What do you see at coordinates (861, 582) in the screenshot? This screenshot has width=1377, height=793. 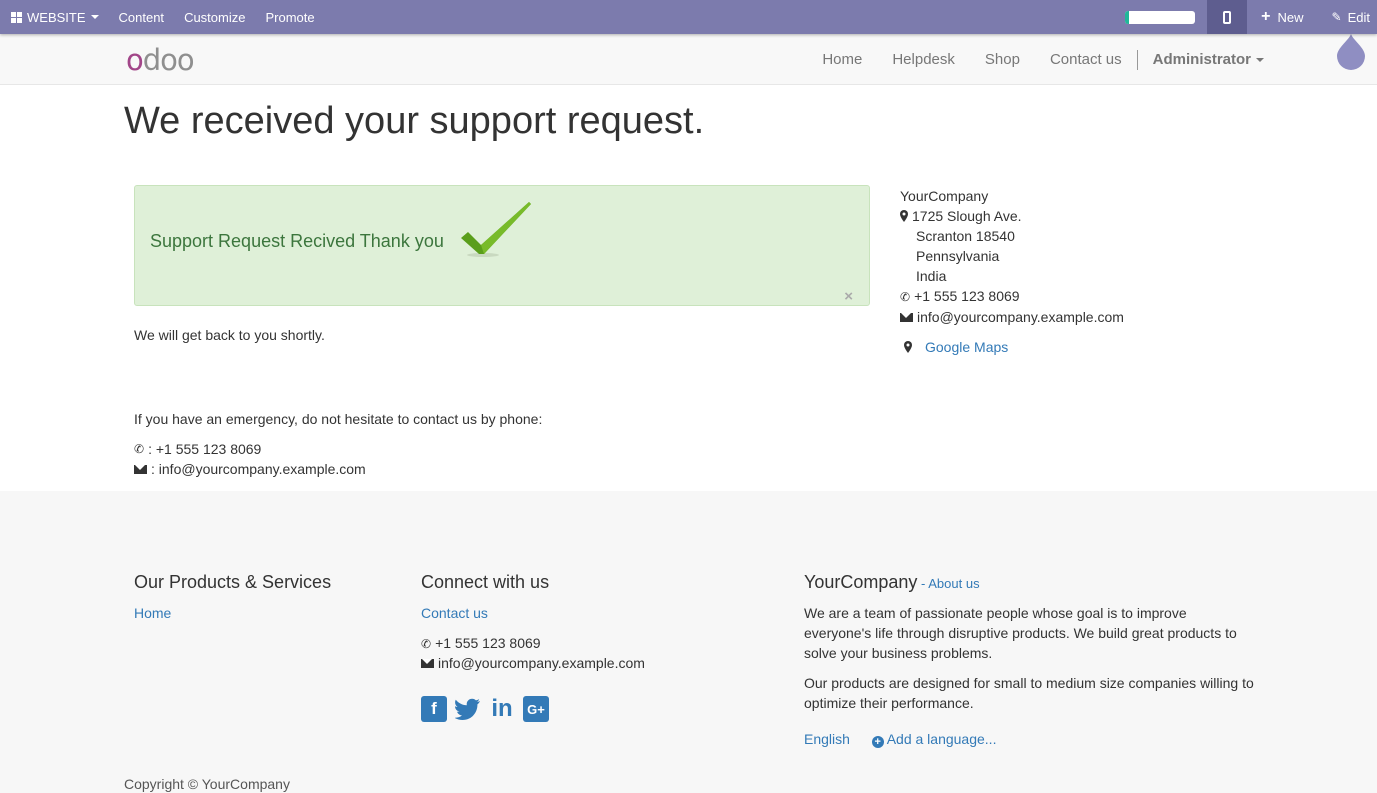 I see `footer-company-title: YourCompany` at bounding box center [861, 582].